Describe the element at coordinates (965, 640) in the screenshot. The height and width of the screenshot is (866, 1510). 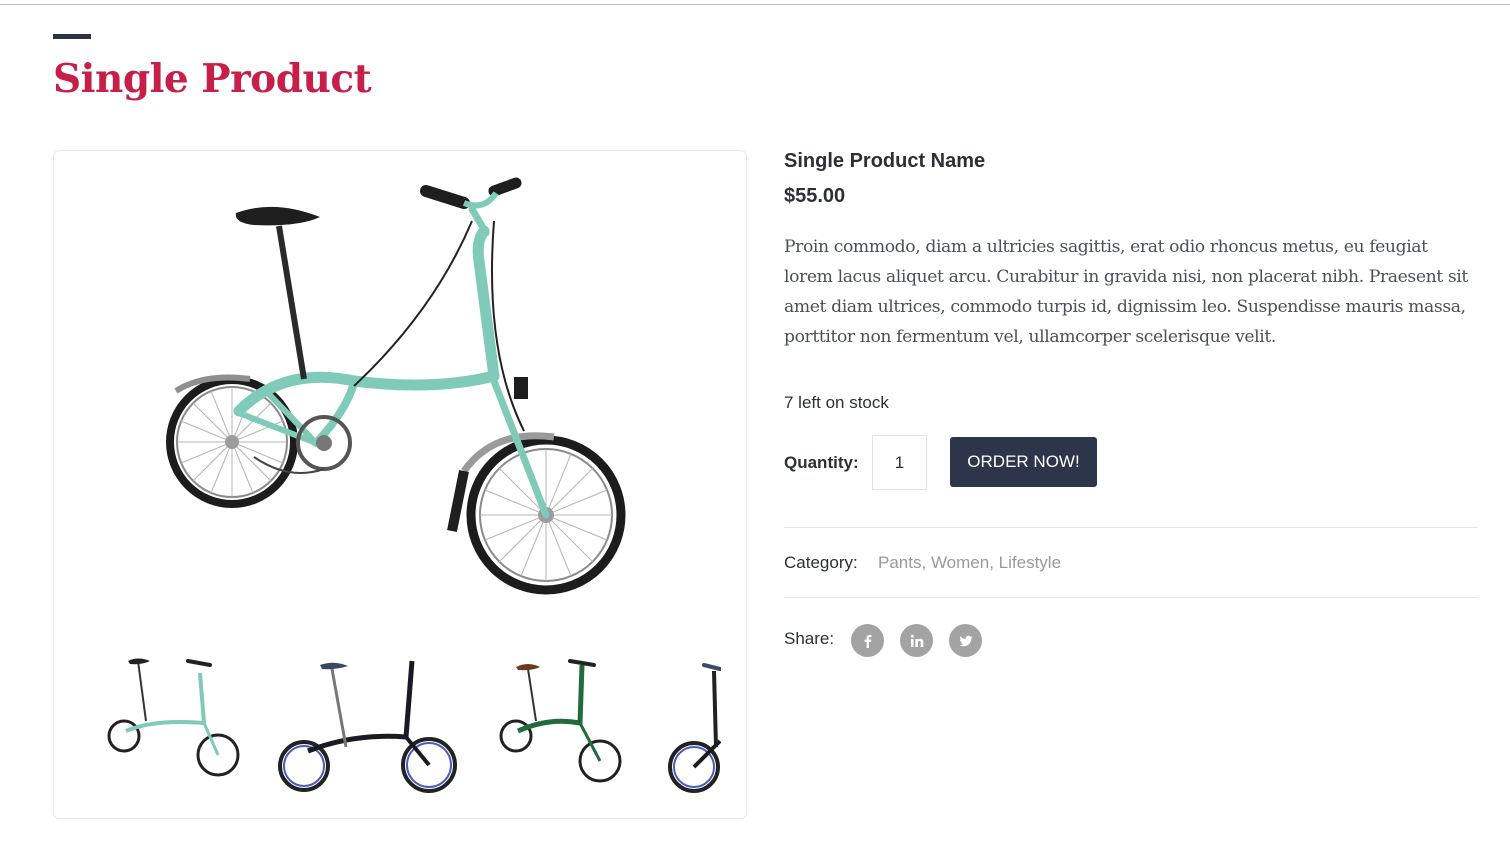
I see `twitter-icon` at that location.